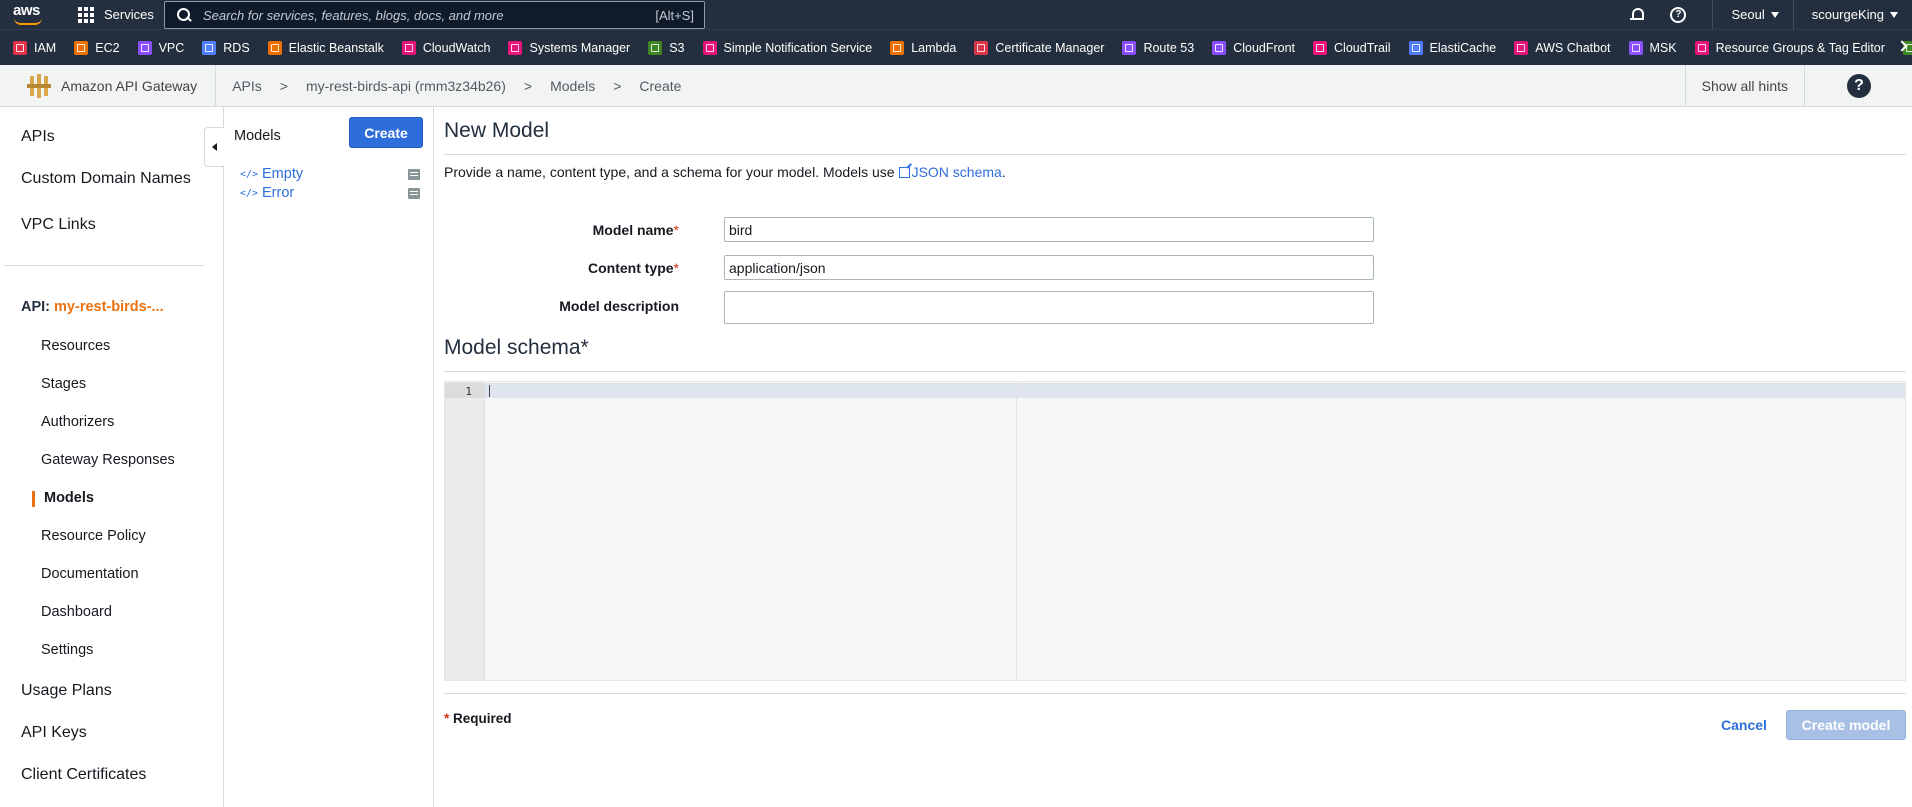 The width and height of the screenshot is (1912, 807). I want to click on favorite-s3: S3, so click(666, 47).